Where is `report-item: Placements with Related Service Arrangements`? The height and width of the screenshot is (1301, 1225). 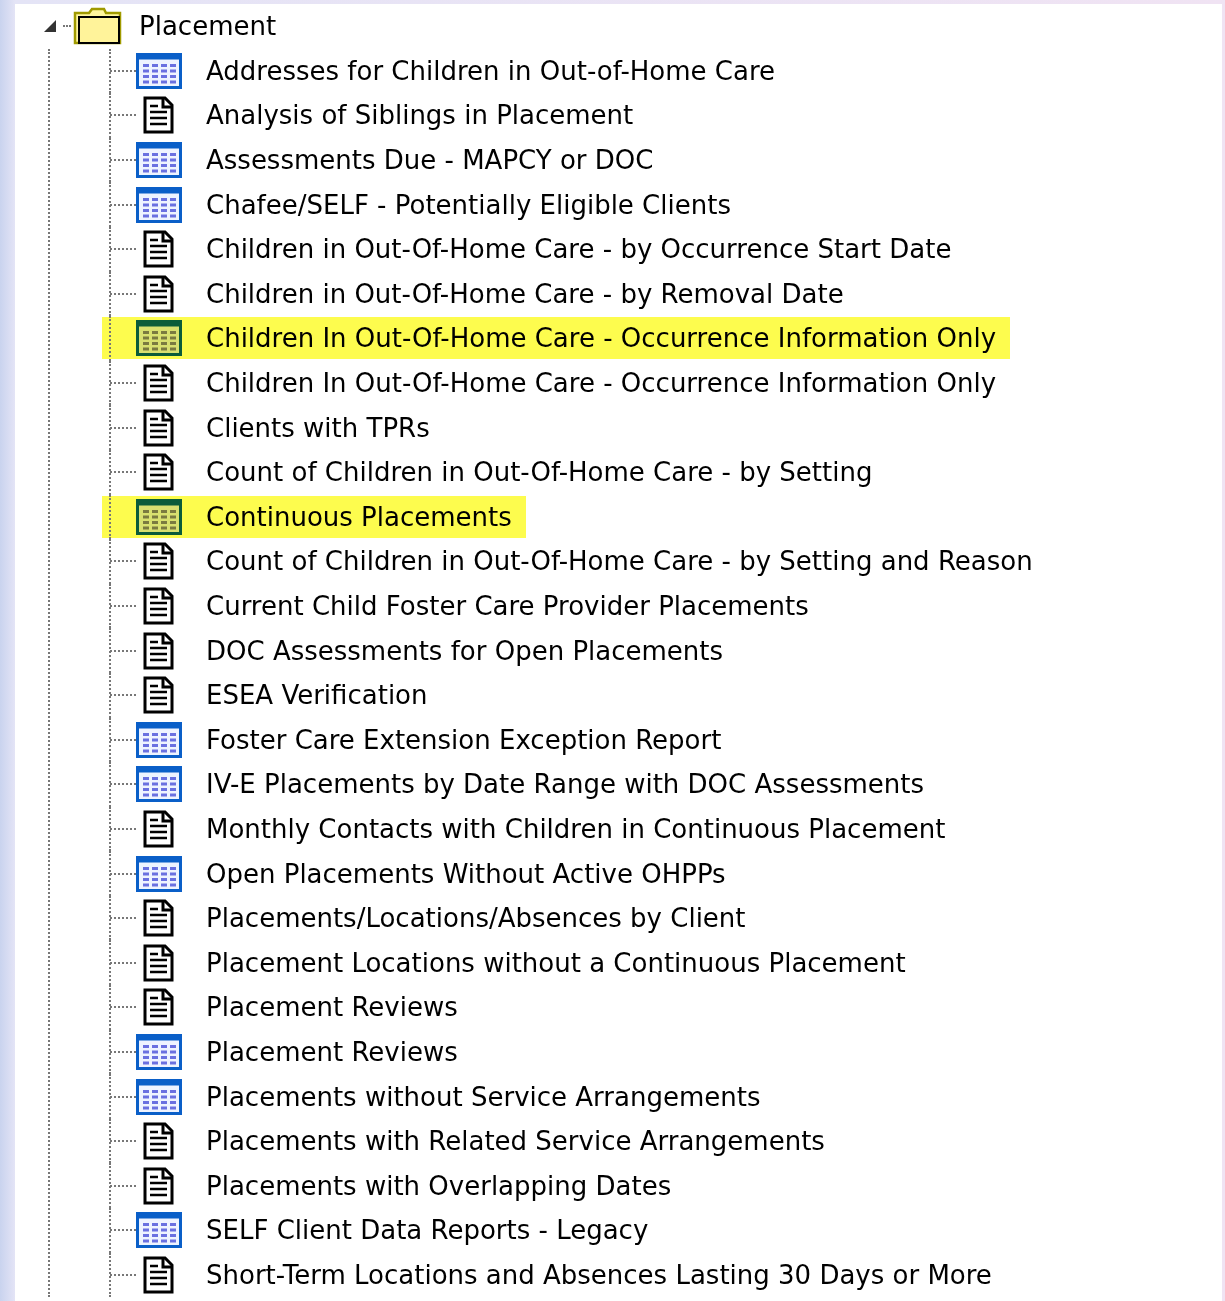 report-item: Placements with Related Service Arrangements is located at coordinates (487, 1141).